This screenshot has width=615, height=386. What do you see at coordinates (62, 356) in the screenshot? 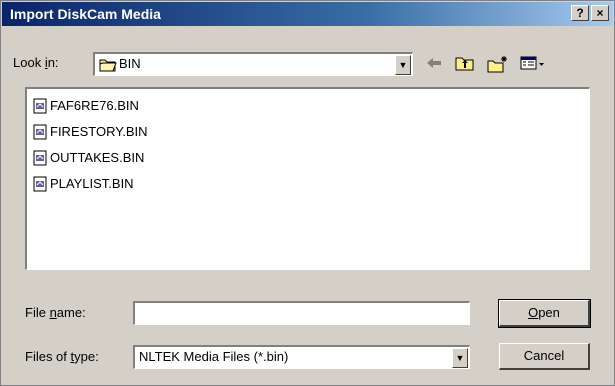
I see `files-of-type-label: Files of type:` at bounding box center [62, 356].